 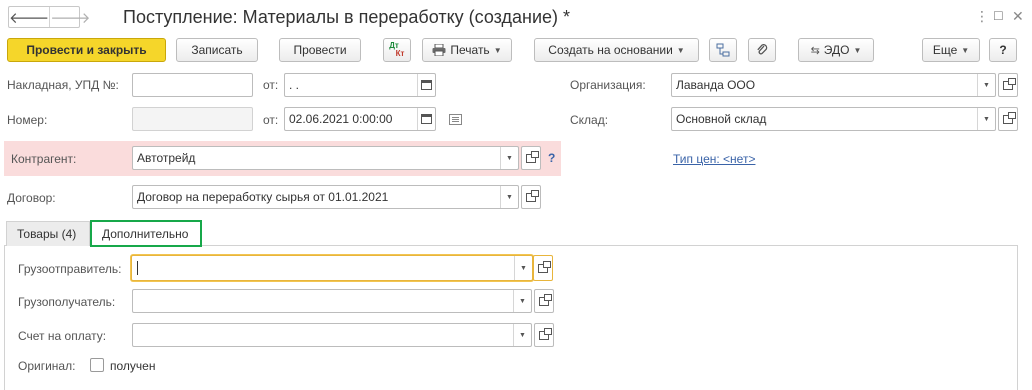 What do you see at coordinates (1018, 16) in the screenshot?
I see `close-icon: ✕` at bounding box center [1018, 16].